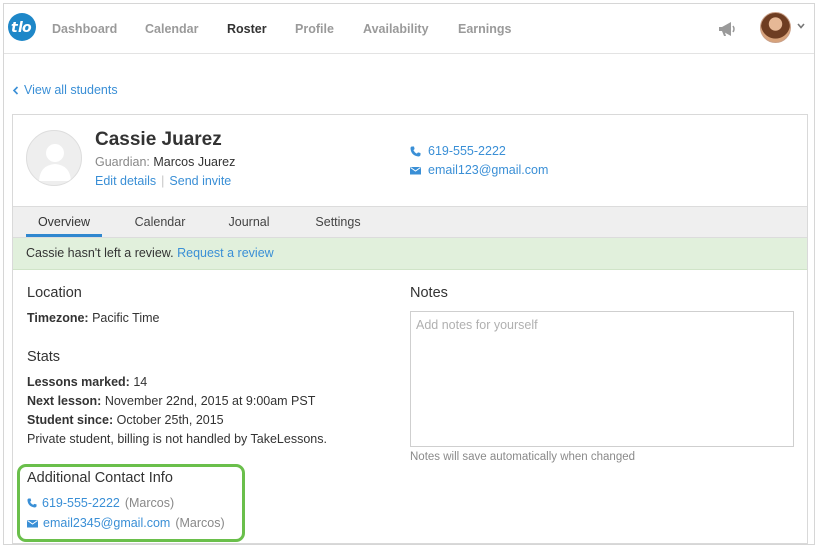 This screenshot has height=547, width=817. I want to click on logo-mark-icon: t l o, so click(21, 27).